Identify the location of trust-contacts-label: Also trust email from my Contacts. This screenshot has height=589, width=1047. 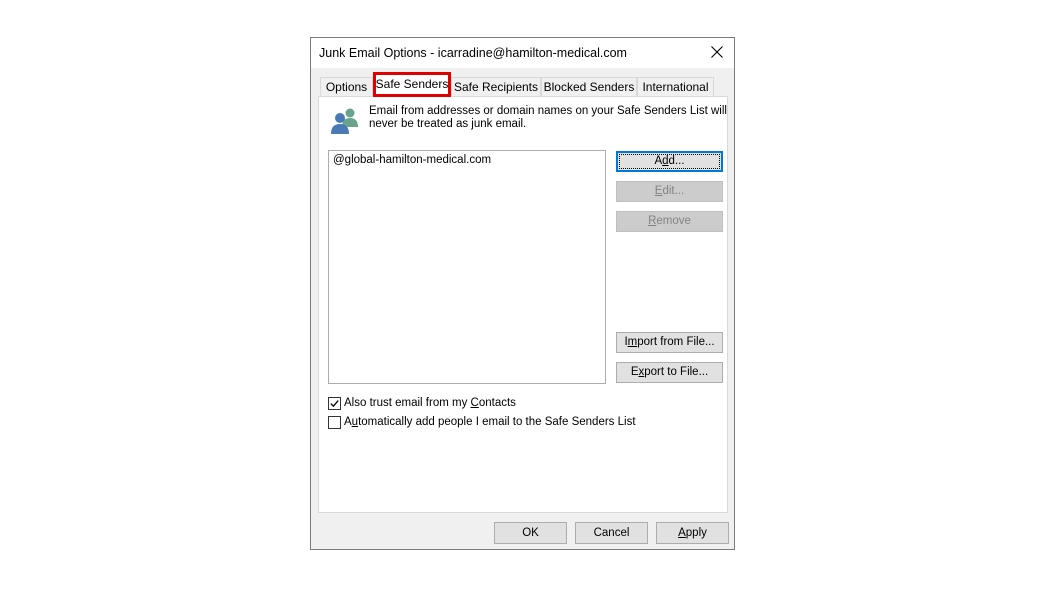
(430, 403).